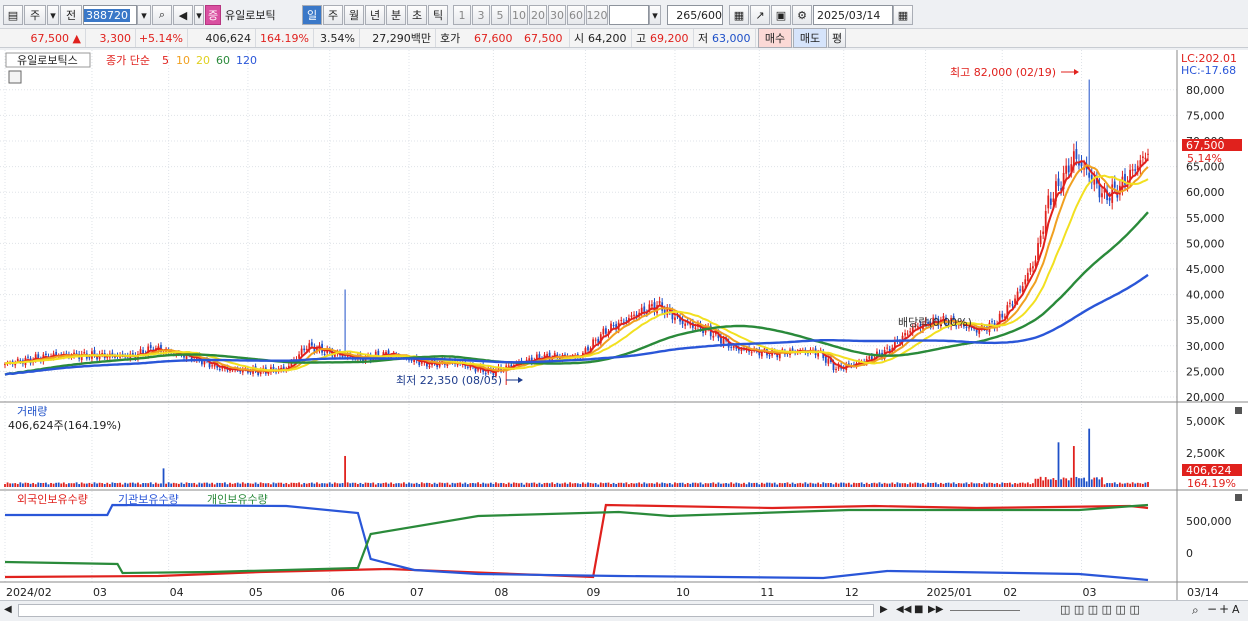 The height and width of the screenshot is (621, 1248). Describe the element at coordinates (396, 15) in the screenshot. I see `period-minute: 분` at that location.